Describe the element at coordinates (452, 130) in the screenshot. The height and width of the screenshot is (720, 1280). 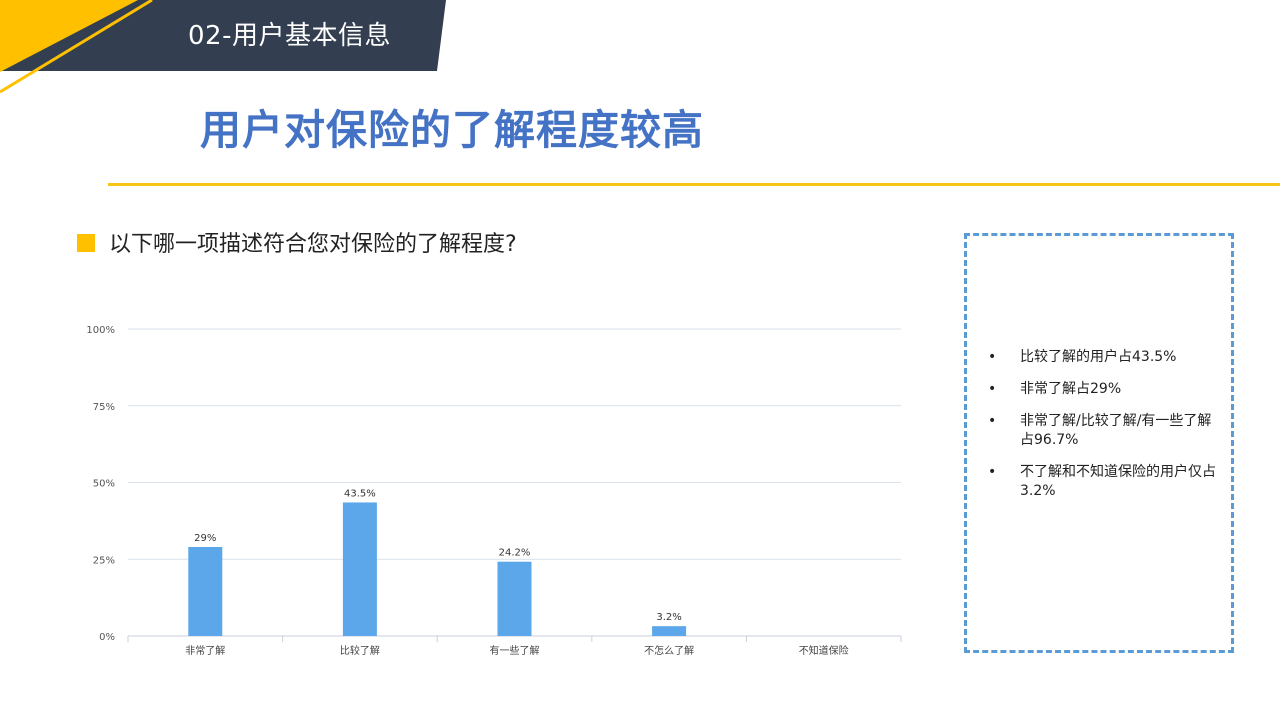
I see `page-title: 用户对保险的了解程度较高` at that location.